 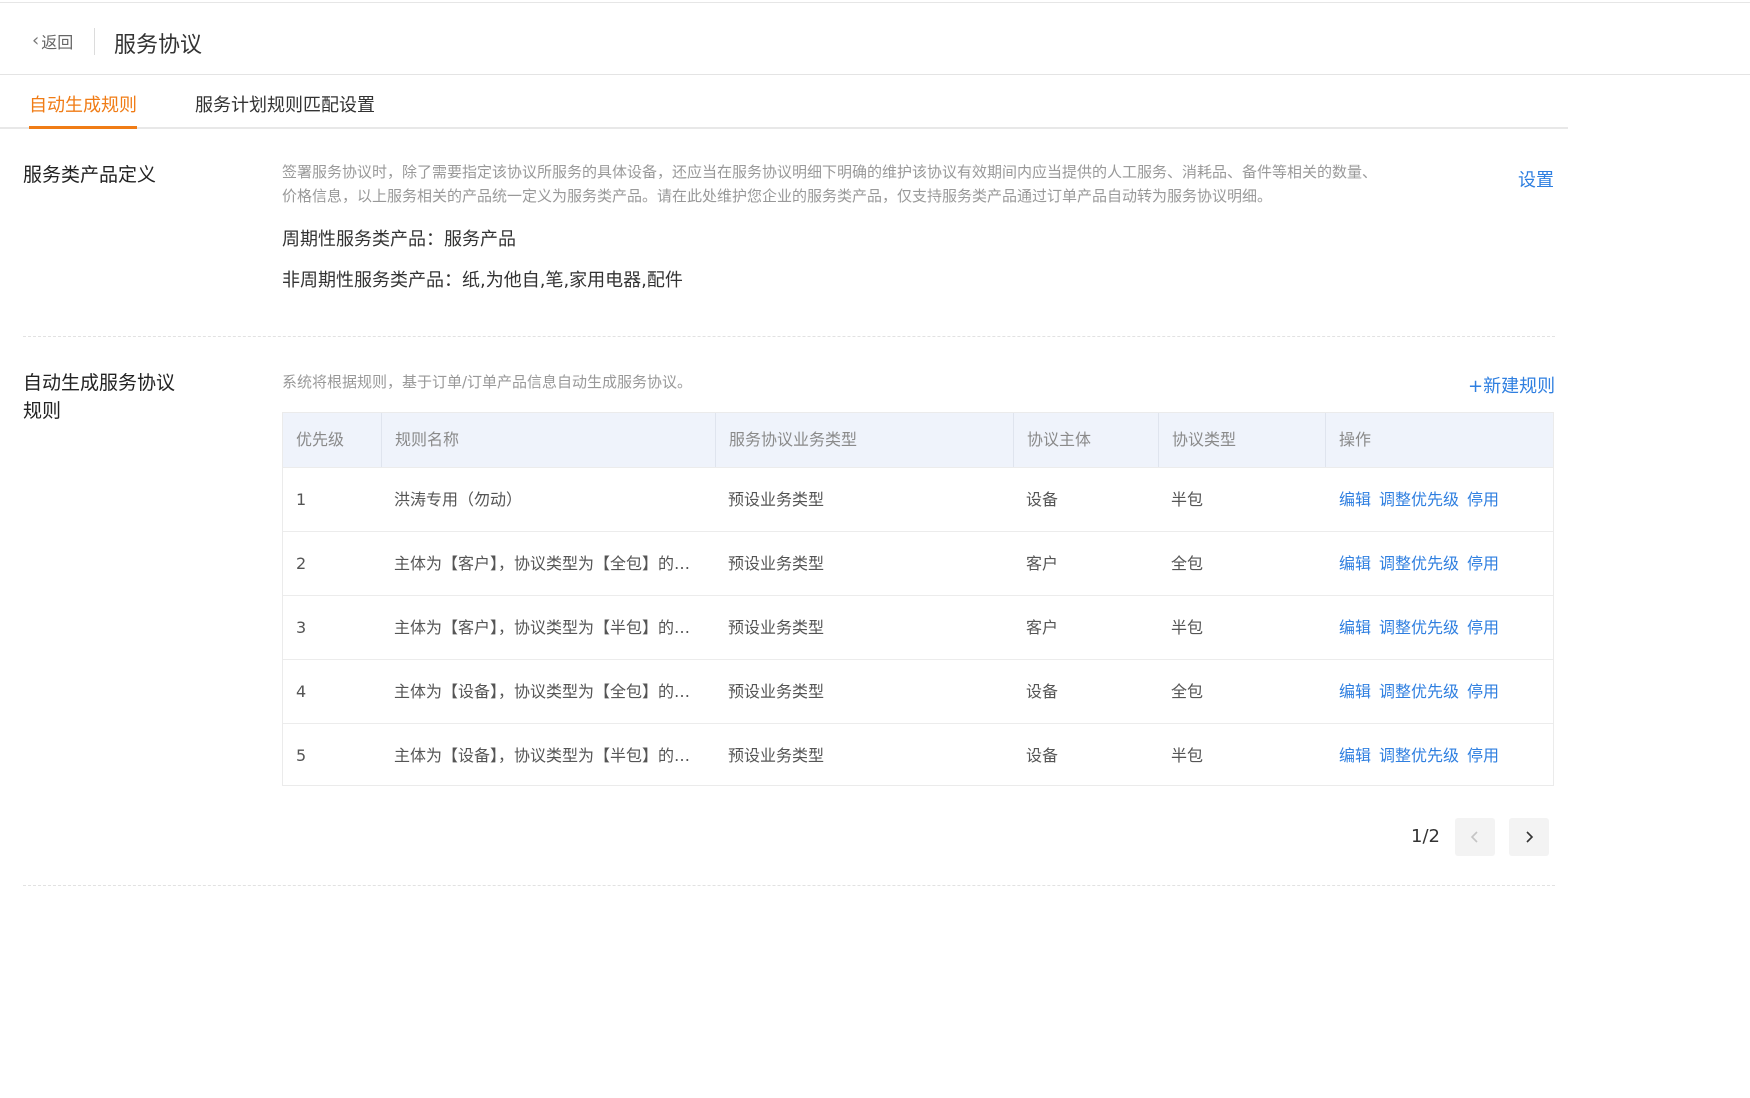 I want to click on product-section-label: 服务类产品定义, so click(x=90, y=175).